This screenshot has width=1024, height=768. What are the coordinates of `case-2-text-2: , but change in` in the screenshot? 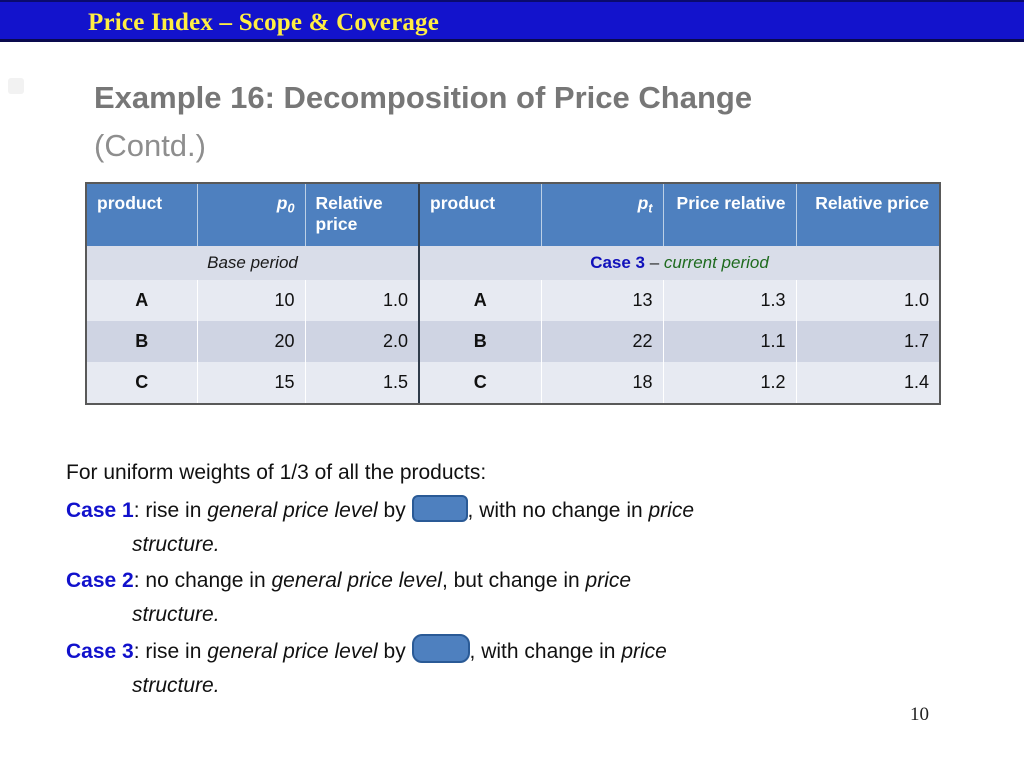 It's located at (513, 580).